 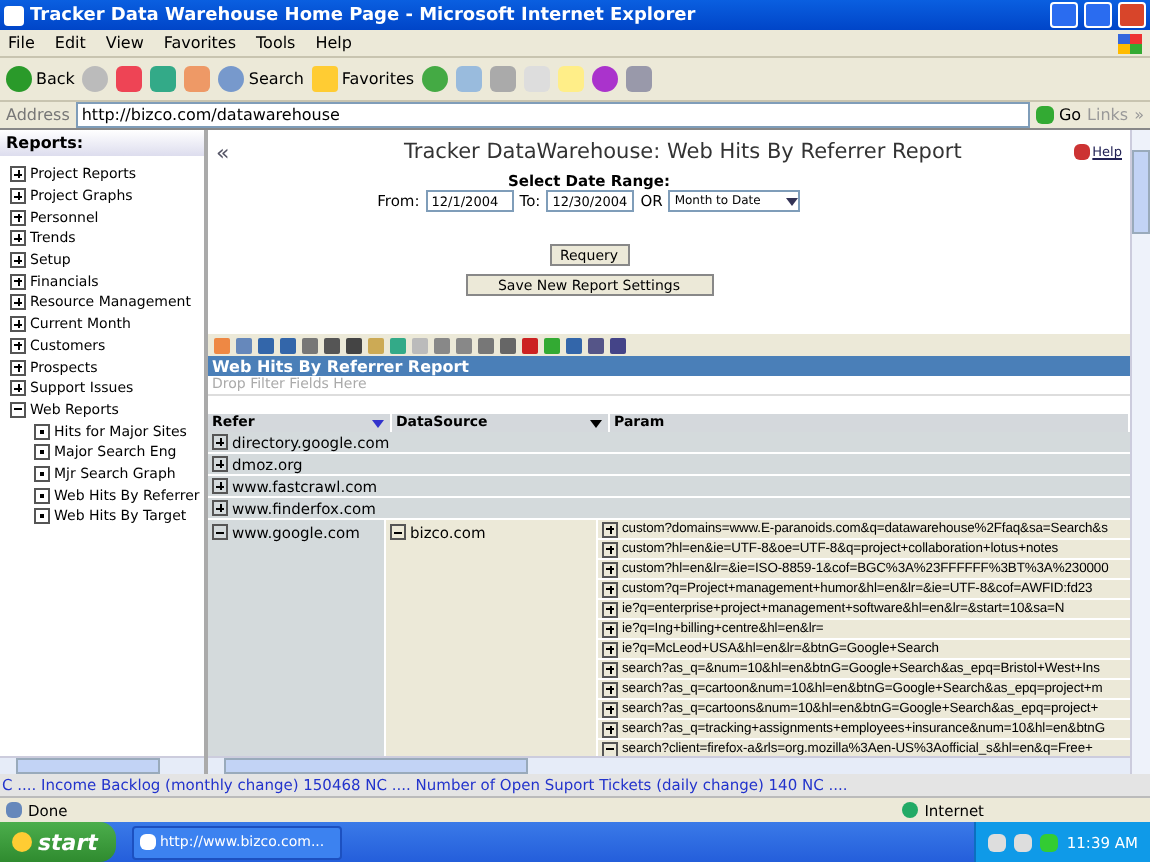 I want to click on back-button: Back, so click(x=40, y=79).